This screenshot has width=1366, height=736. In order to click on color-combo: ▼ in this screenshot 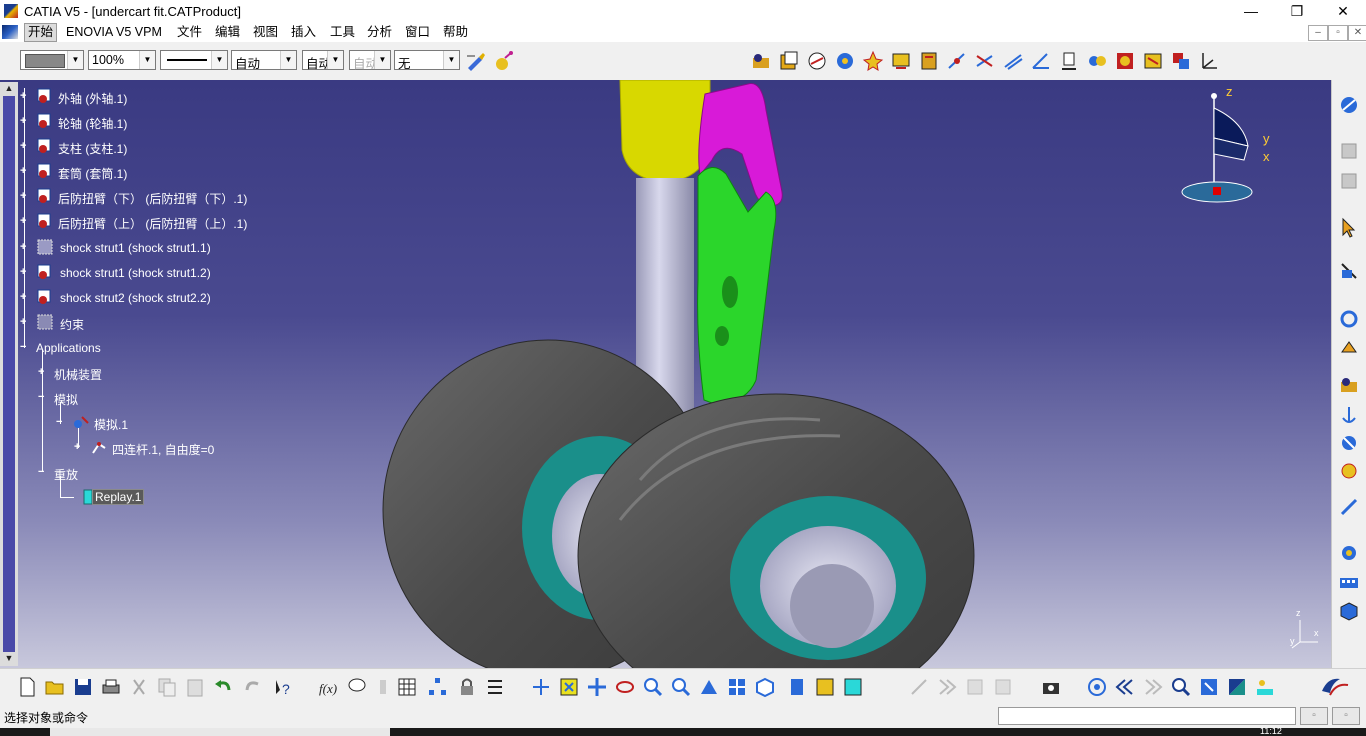, I will do `click(52, 60)`.